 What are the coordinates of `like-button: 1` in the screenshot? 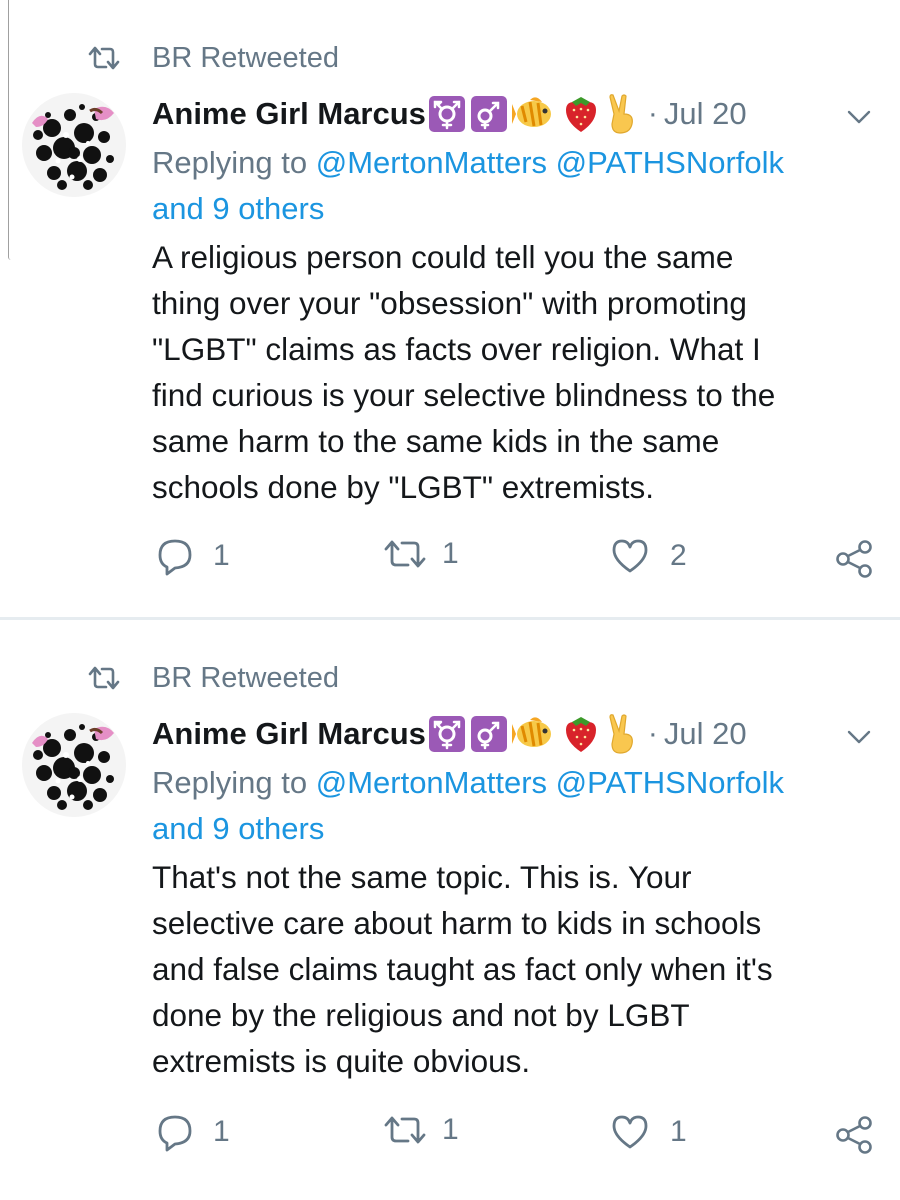 It's located at (648, 1132).